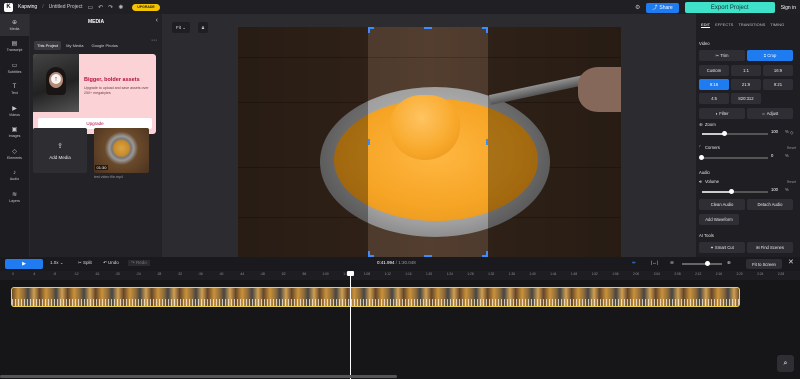  I want to click on split-button: ✂ Split, so click(85, 263).